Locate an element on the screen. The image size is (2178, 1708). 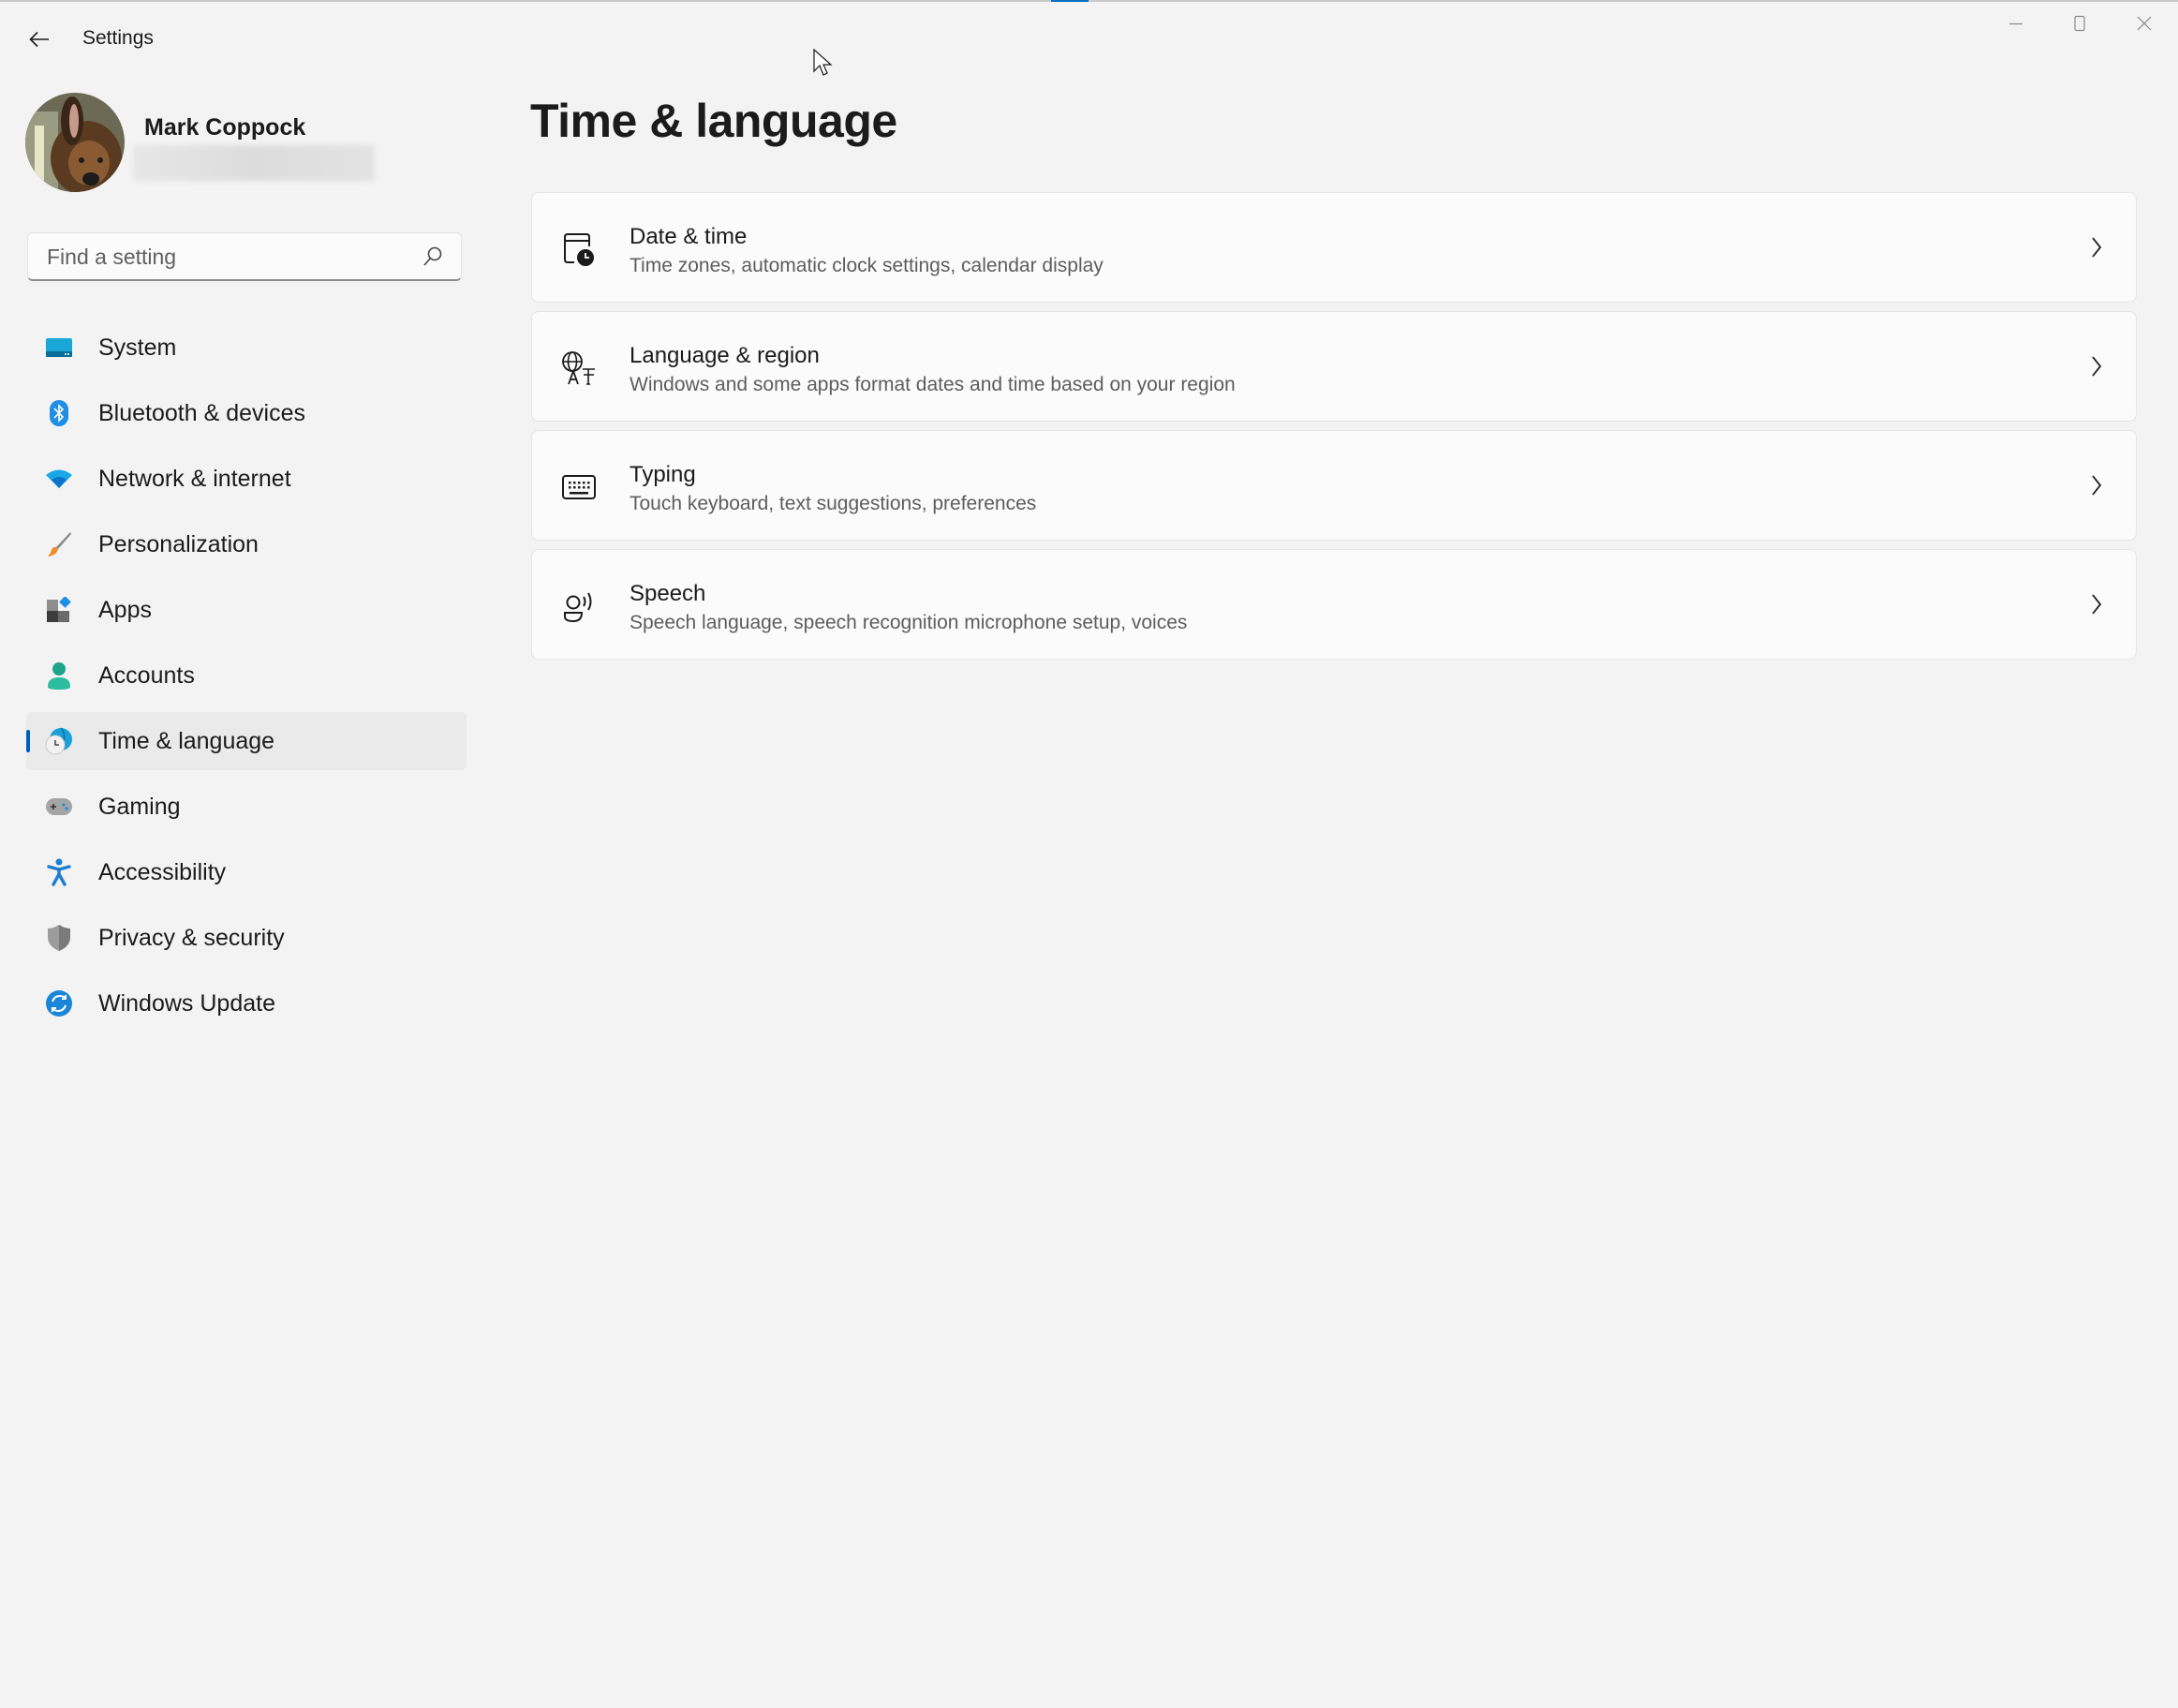
sidebar-item-apps: Apps is located at coordinates (246, 610).